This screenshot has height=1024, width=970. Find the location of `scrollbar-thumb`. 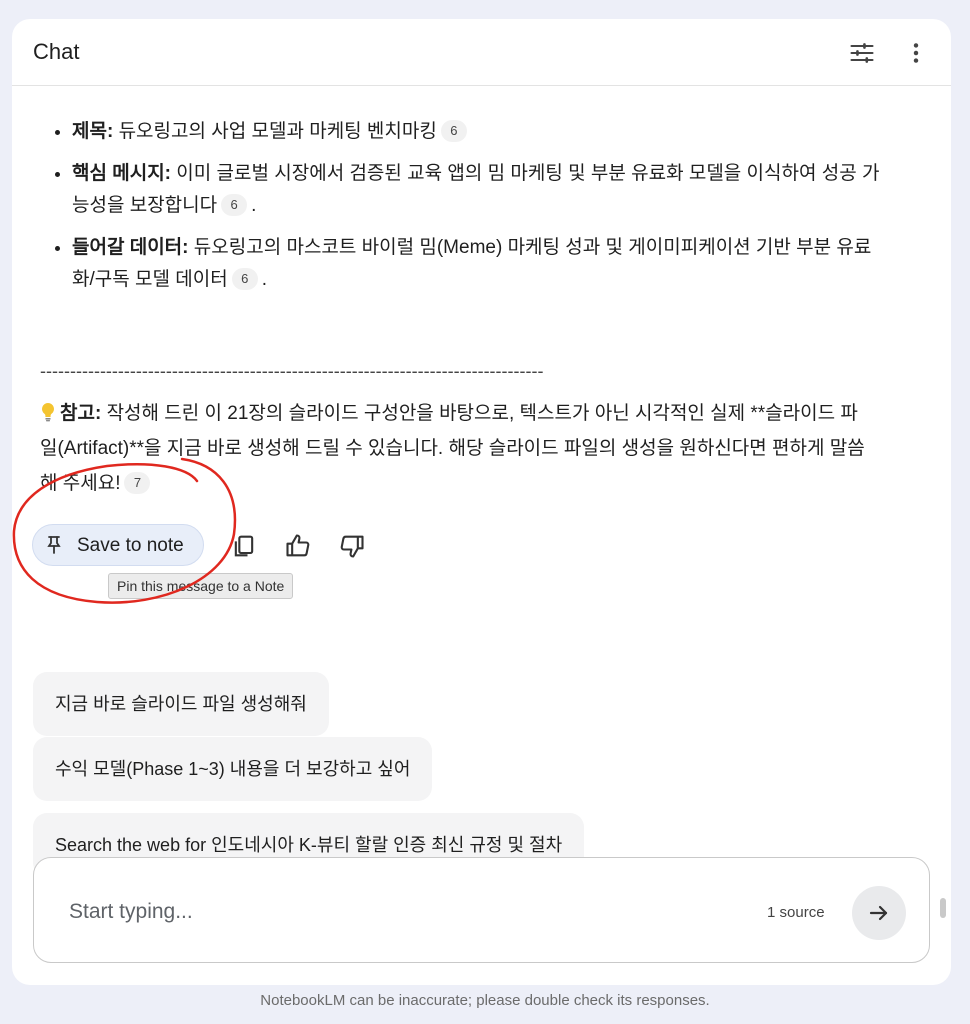

scrollbar-thumb is located at coordinates (943, 908).